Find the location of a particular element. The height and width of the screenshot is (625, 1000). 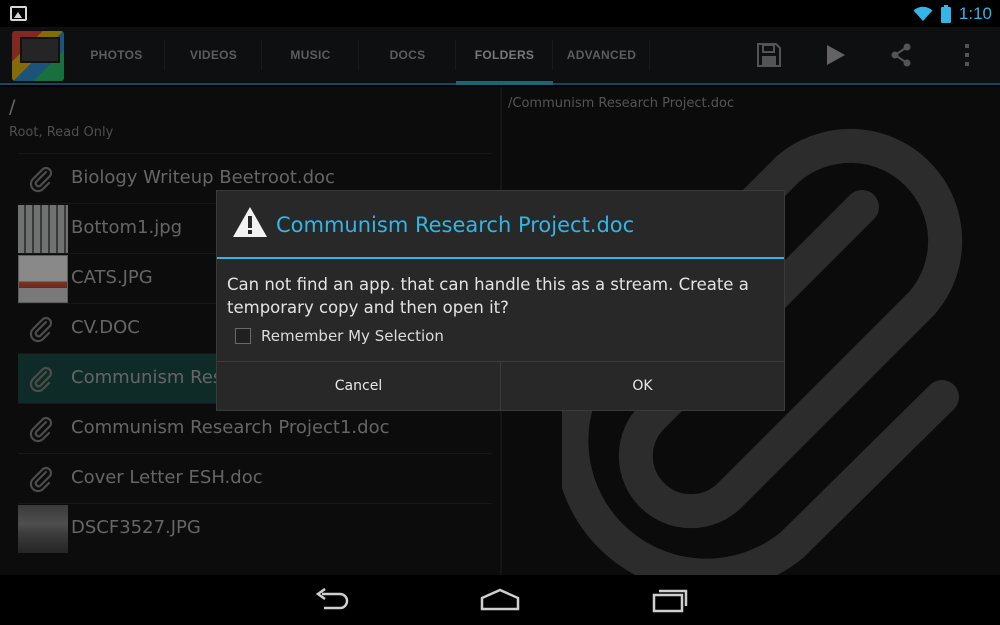

cancel-button: Cancel is located at coordinates (358, 386).